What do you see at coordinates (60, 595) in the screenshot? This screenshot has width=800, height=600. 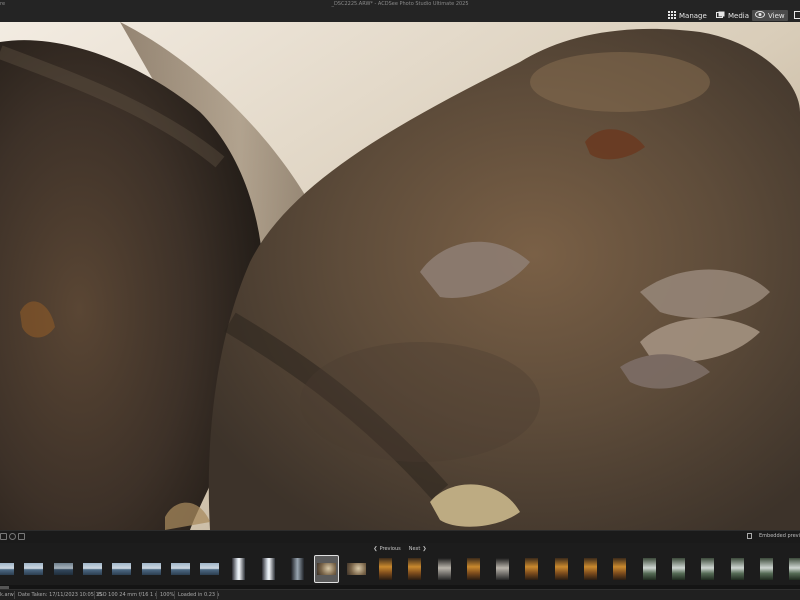 I see `status-date-taken: Date Taken: 17/11/2023 10:05:15` at bounding box center [60, 595].